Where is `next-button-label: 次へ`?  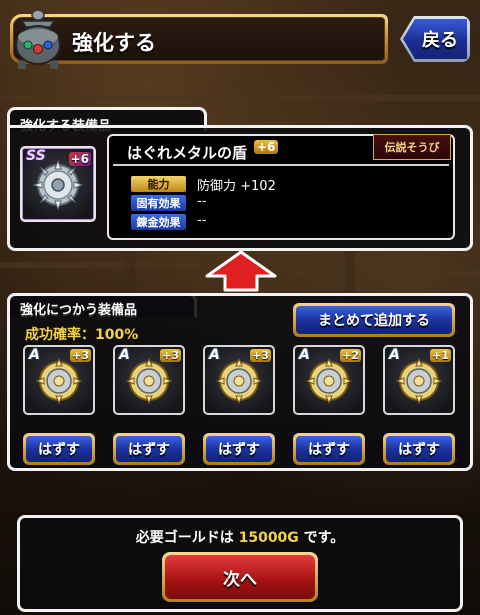 next-button-label: 次へ is located at coordinates (240, 577).